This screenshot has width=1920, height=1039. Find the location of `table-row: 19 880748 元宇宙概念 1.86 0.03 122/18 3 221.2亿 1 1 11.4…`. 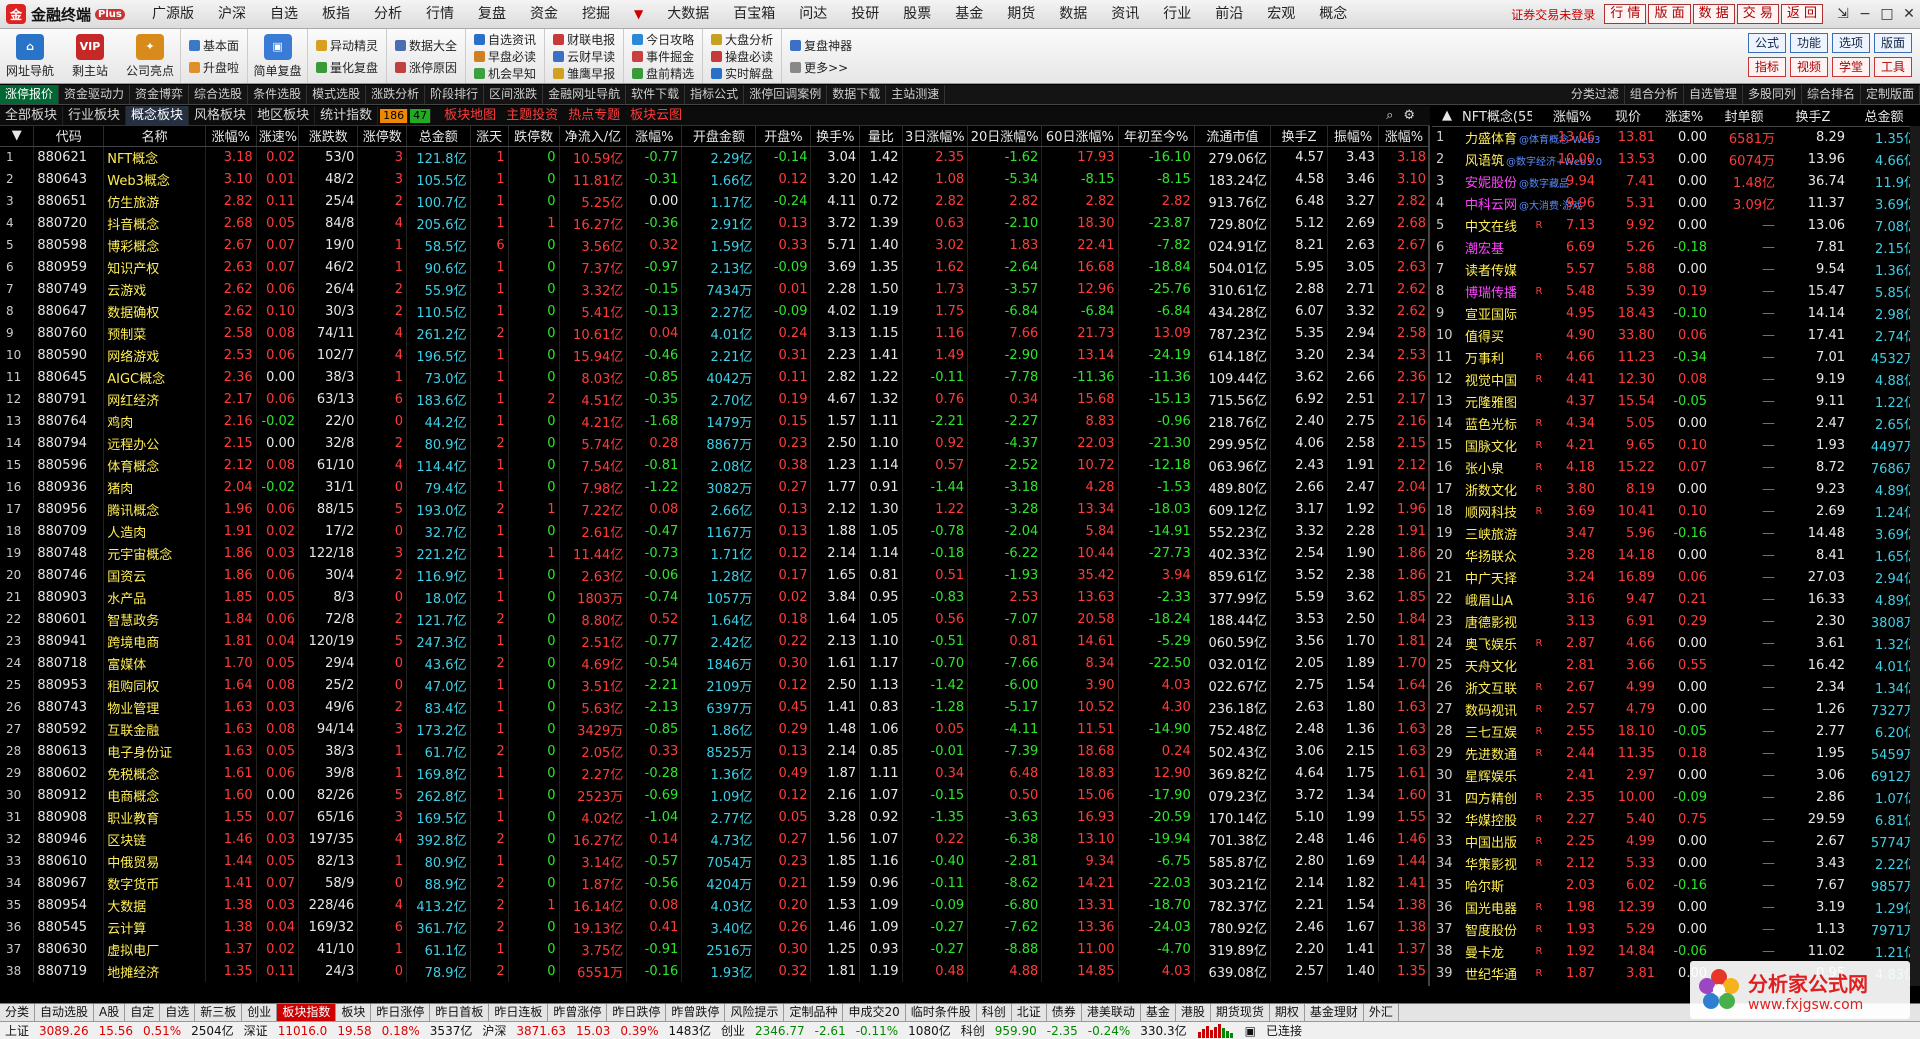

table-row: 19 880748 元宇宙概念 1.86 0.03 122/18 3 221.2亿 1 1 11.4… is located at coordinates (714, 553).